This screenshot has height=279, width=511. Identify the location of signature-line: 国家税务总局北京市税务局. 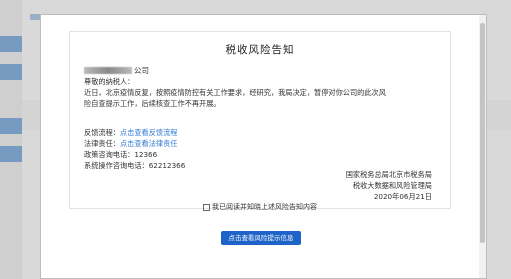
(388, 174).